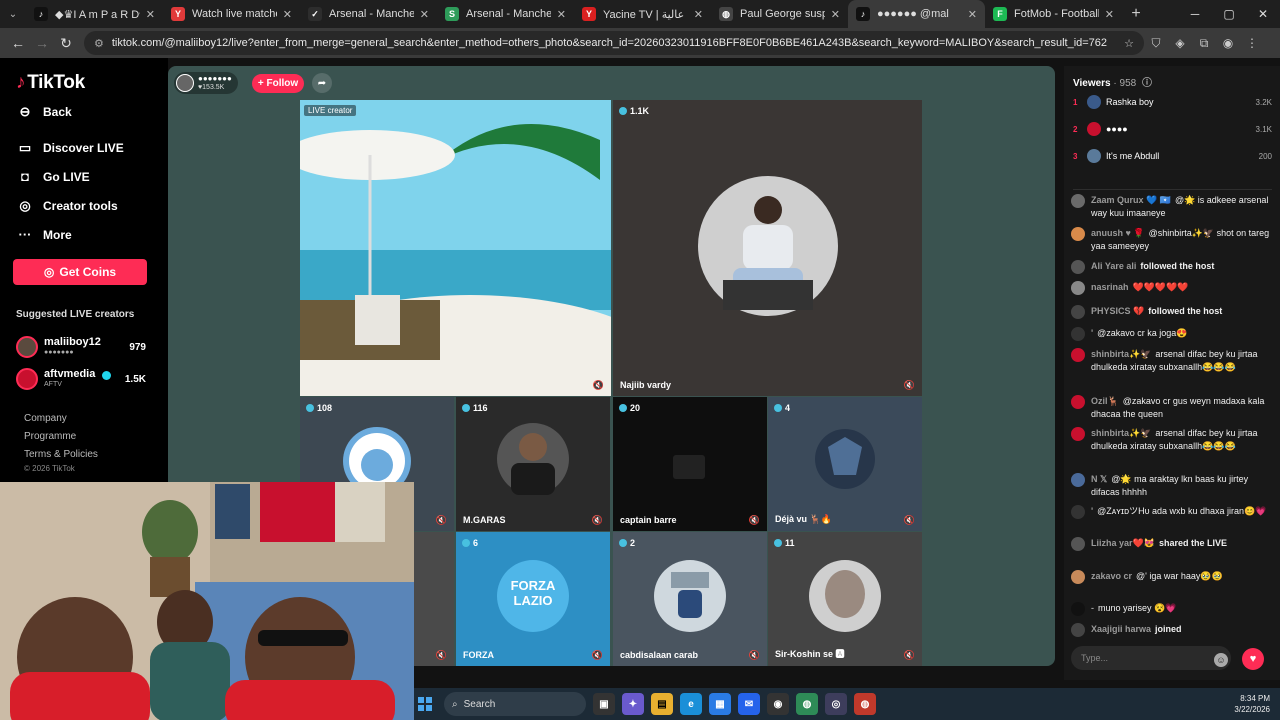 The height and width of the screenshot is (720, 1280). Describe the element at coordinates (1195, 14) in the screenshot. I see `minimize-icon: ─` at that location.